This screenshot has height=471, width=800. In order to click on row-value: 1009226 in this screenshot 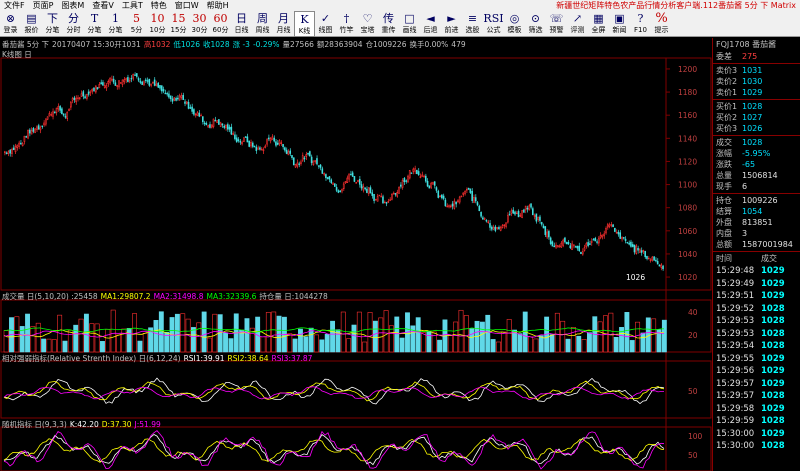, I will do `click(760, 200)`.